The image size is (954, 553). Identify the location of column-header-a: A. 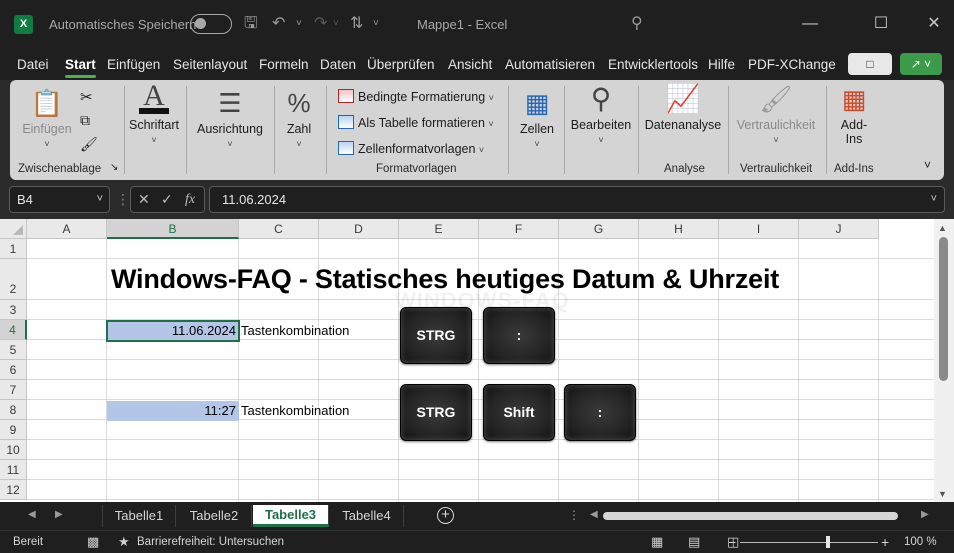
(67, 229).